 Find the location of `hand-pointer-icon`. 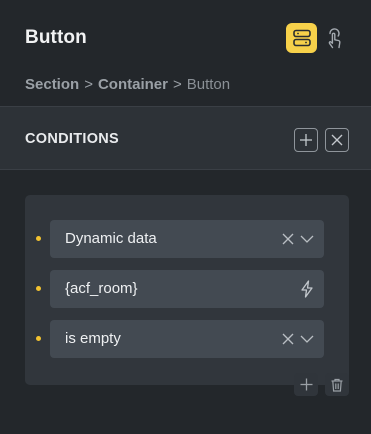

hand-pointer-icon is located at coordinates (334, 38).